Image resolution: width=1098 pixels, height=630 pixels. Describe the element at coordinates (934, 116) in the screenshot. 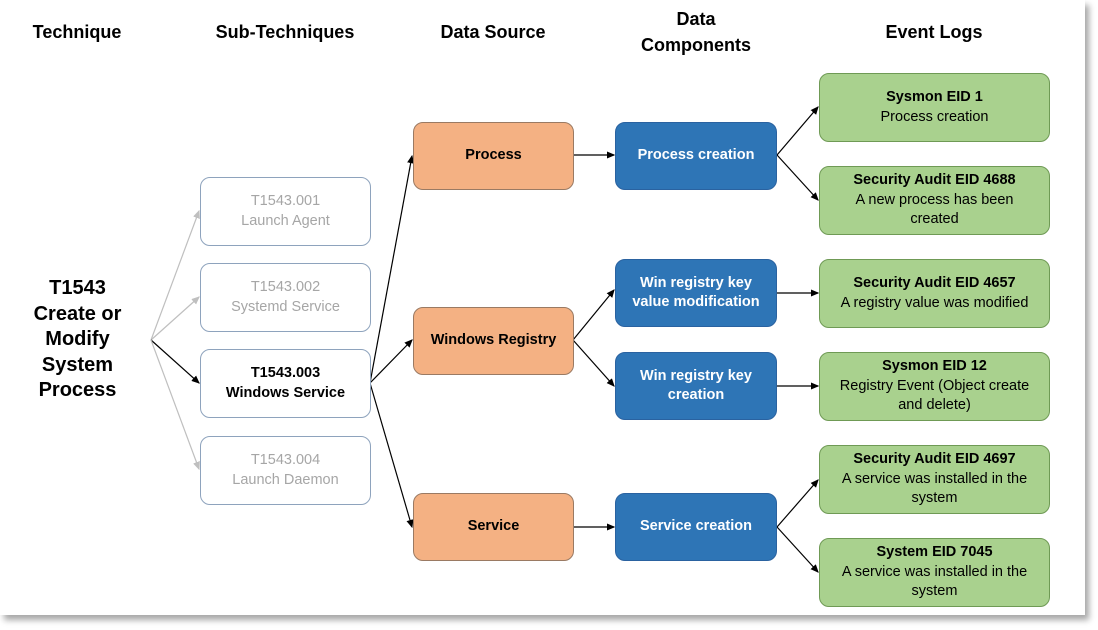

I see `event-log-desc: Process creation` at that location.